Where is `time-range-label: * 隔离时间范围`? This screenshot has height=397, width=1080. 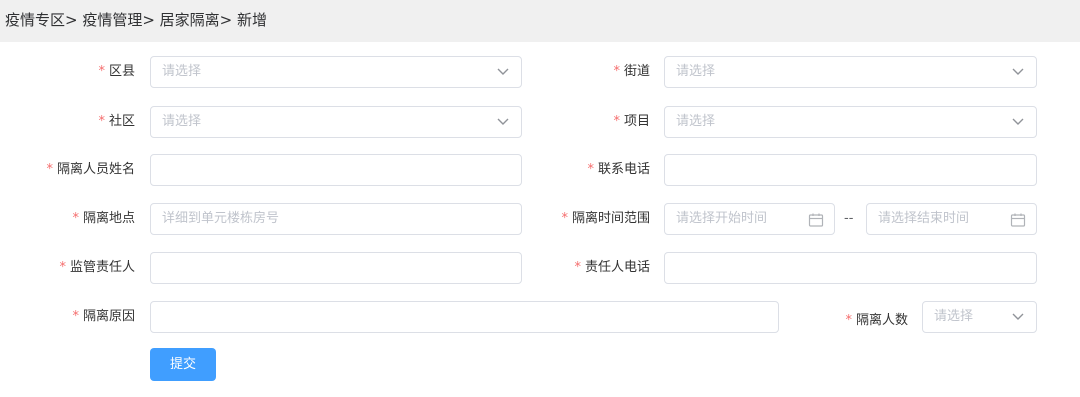
time-range-label: * 隔离时间范围 is located at coordinates (605, 219).